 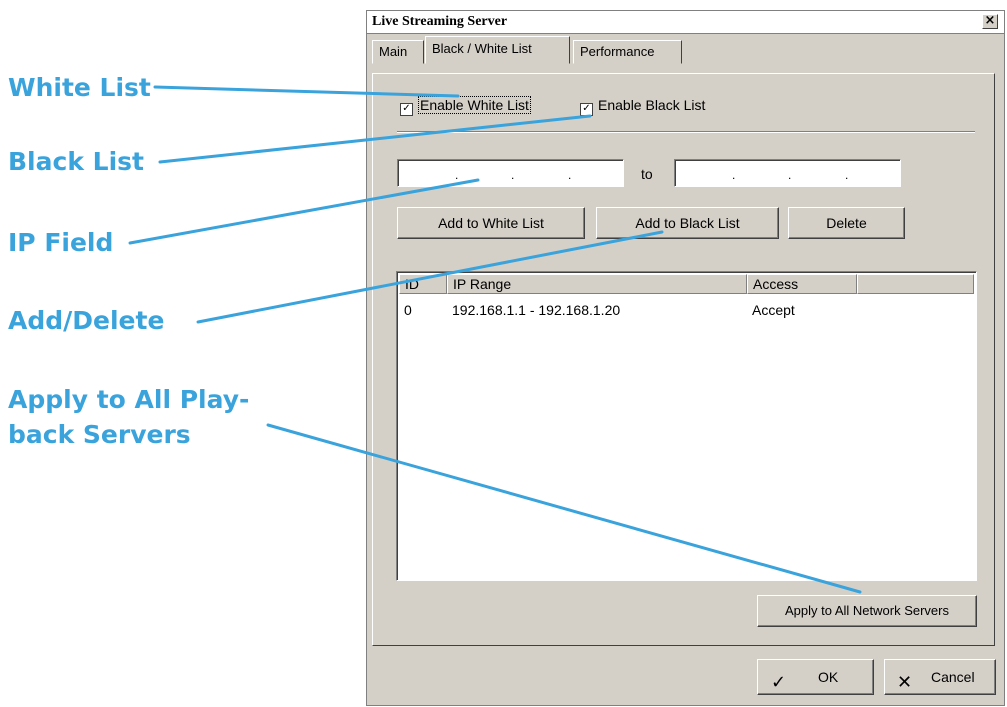 What do you see at coordinates (846, 223) in the screenshot?
I see `delete-button: Delete` at bounding box center [846, 223].